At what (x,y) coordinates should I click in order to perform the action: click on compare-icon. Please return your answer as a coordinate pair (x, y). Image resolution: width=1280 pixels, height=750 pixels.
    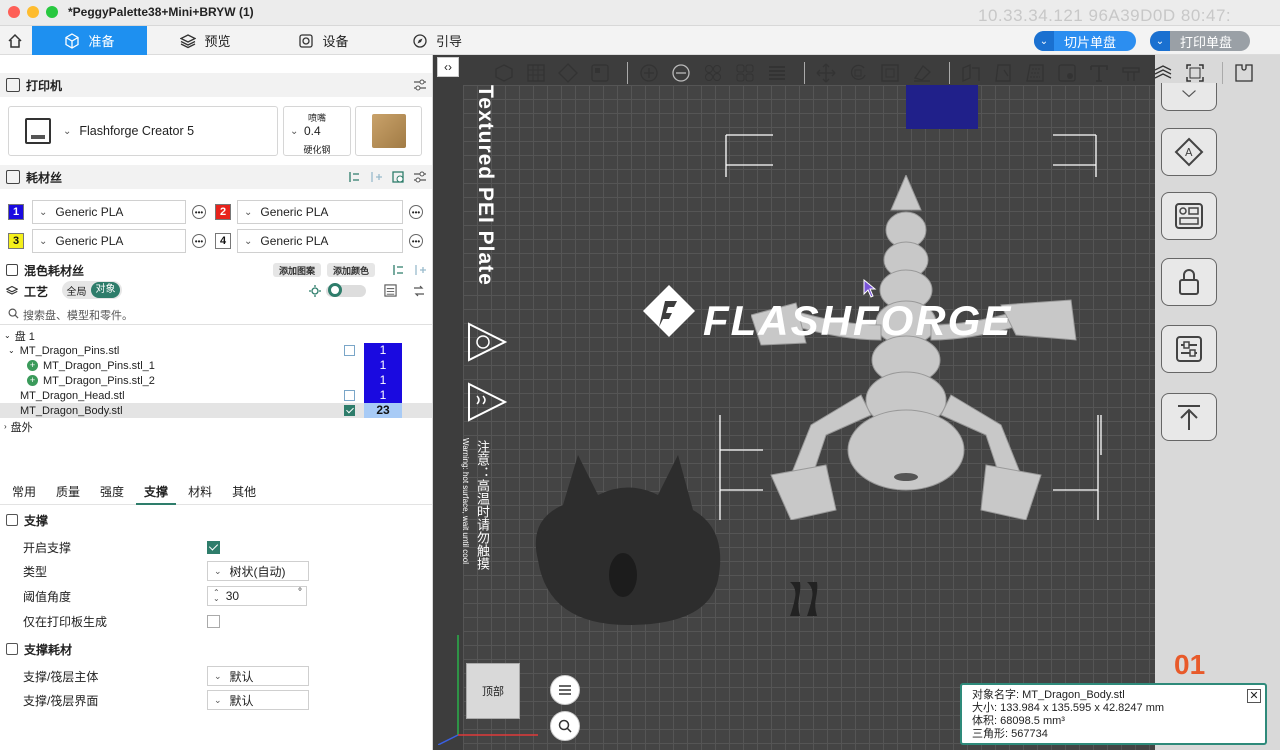
    Looking at the image, I should click on (419, 291).